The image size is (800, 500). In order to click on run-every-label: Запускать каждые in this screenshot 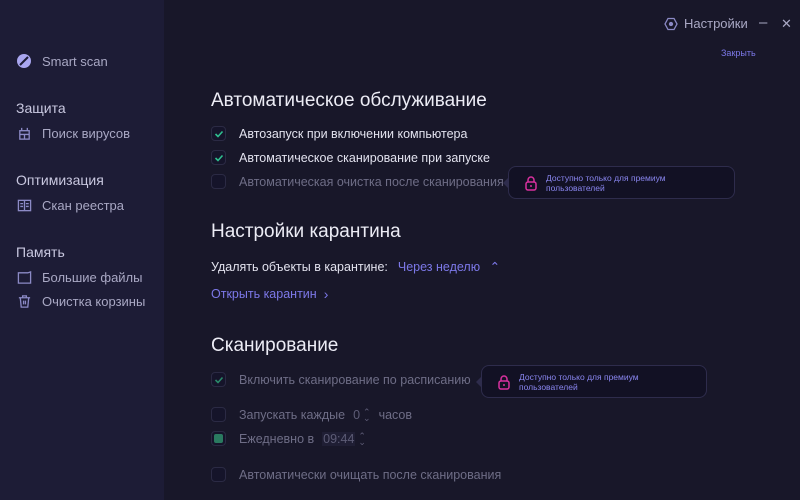, I will do `click(292, 414)`.